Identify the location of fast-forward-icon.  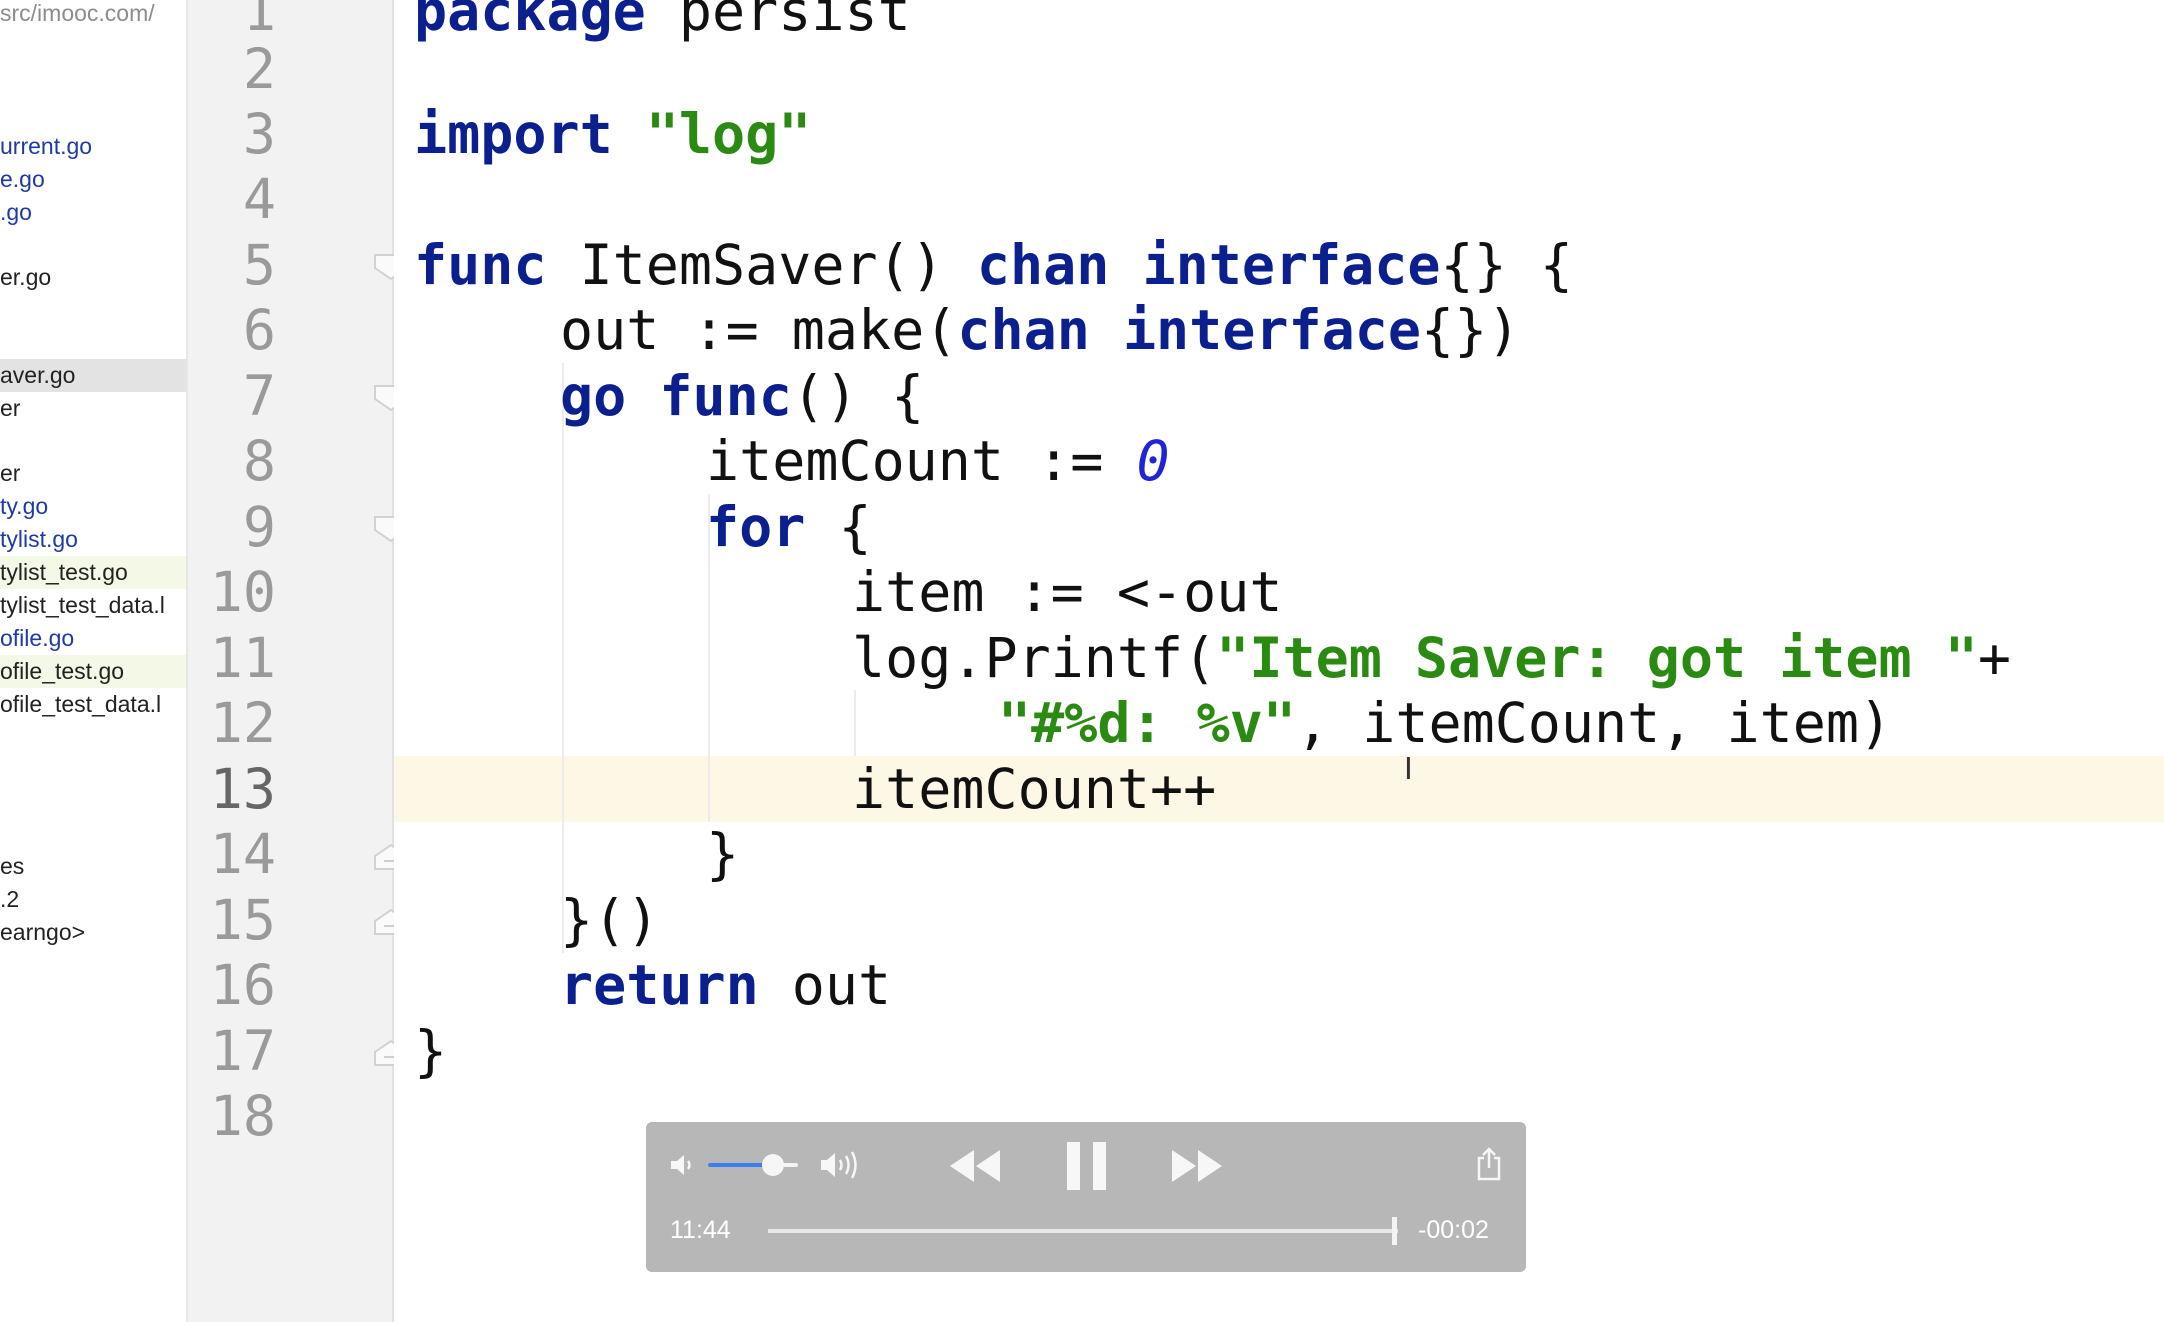
(1197, 1168).